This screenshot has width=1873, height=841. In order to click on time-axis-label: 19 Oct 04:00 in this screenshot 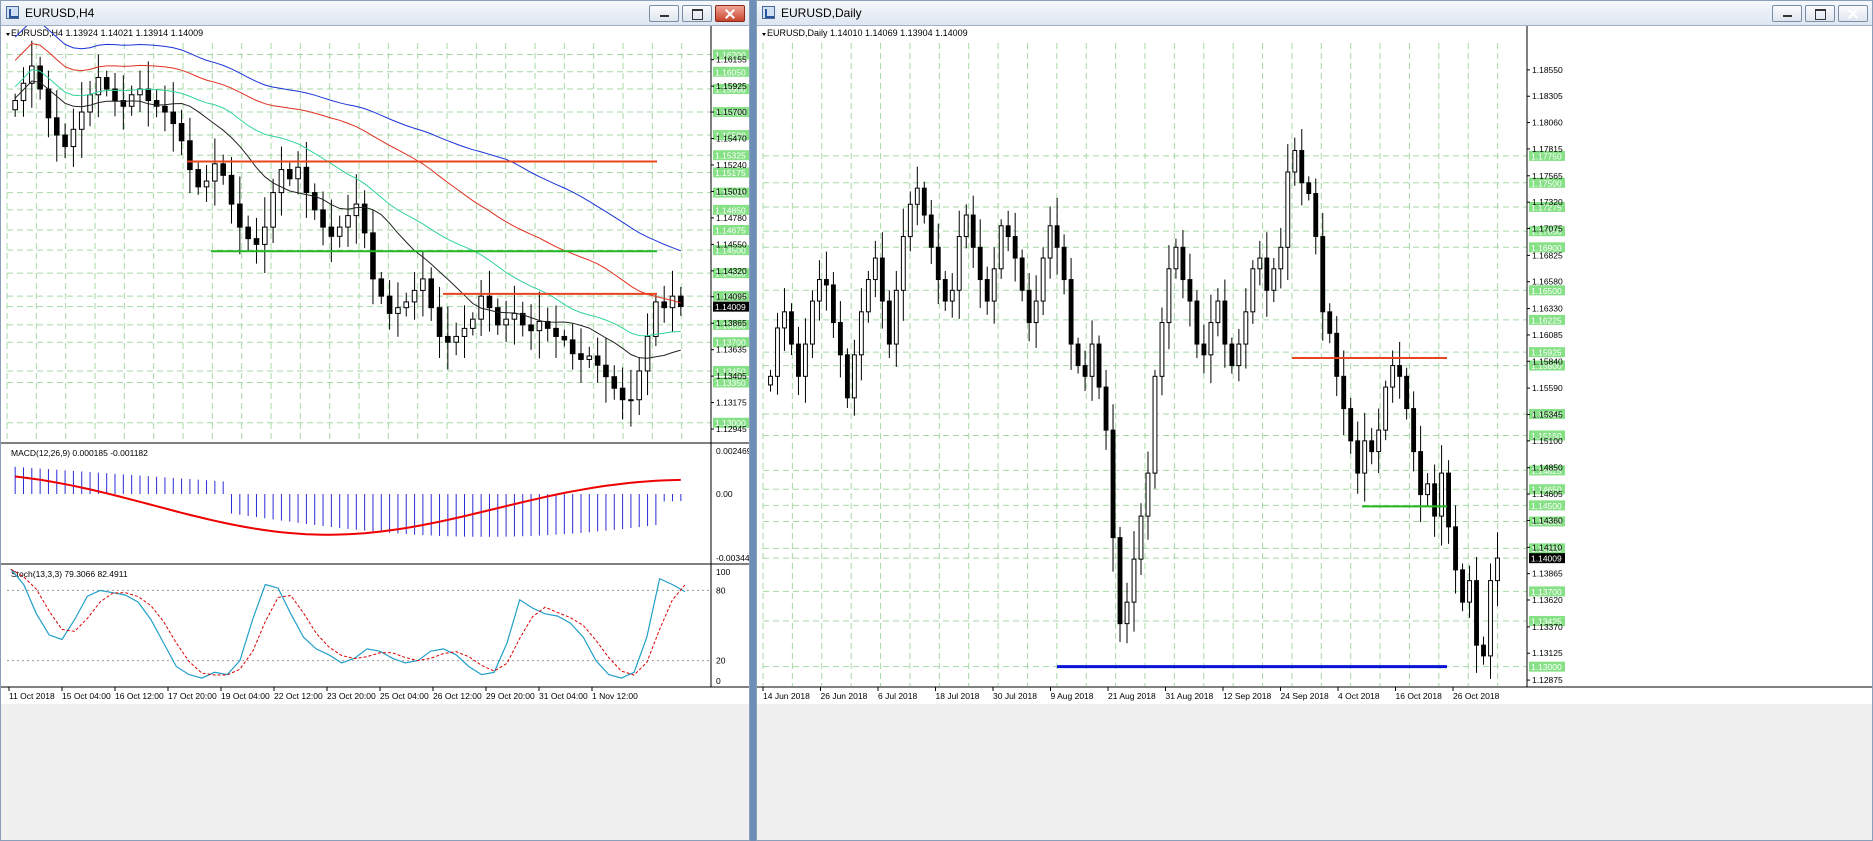, I will do `click(245, 696)`.